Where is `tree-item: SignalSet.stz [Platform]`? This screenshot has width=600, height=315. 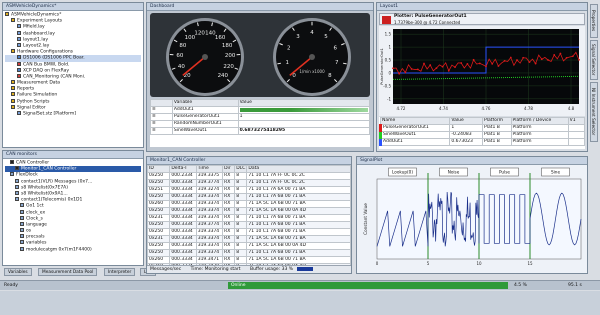 tree-item: SignalSet.stz [Platform] is located at coordinates (73, 114).